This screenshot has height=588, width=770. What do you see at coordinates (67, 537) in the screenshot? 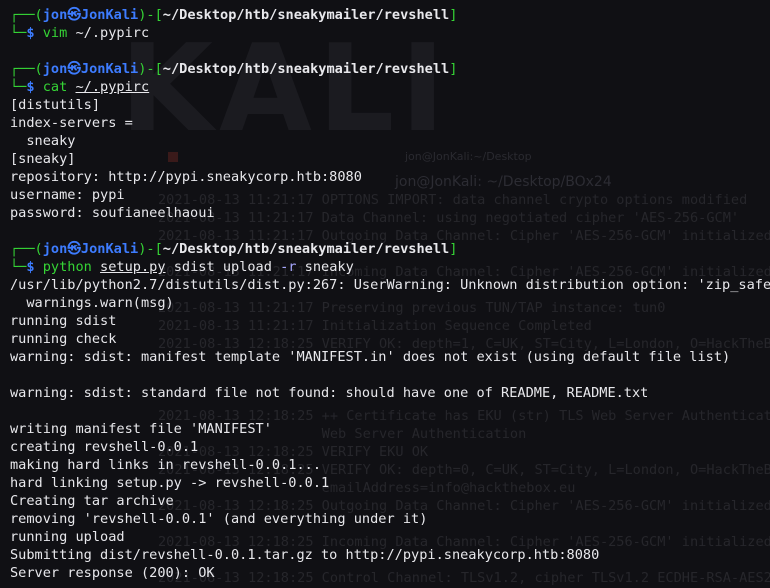
I see `output-line: running upload` at bounding box center [67, 537].